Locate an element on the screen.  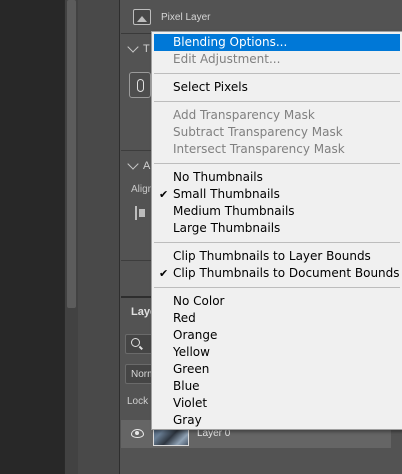
menu-item-label: Gray is located at coordinates (187, 420).